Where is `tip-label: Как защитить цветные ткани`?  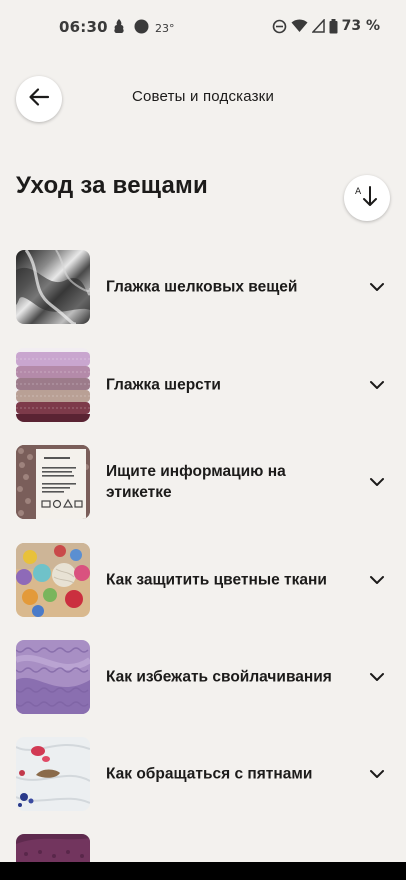 tip-label: Как защитить цветные ткани is located at coordinates (216, 580).